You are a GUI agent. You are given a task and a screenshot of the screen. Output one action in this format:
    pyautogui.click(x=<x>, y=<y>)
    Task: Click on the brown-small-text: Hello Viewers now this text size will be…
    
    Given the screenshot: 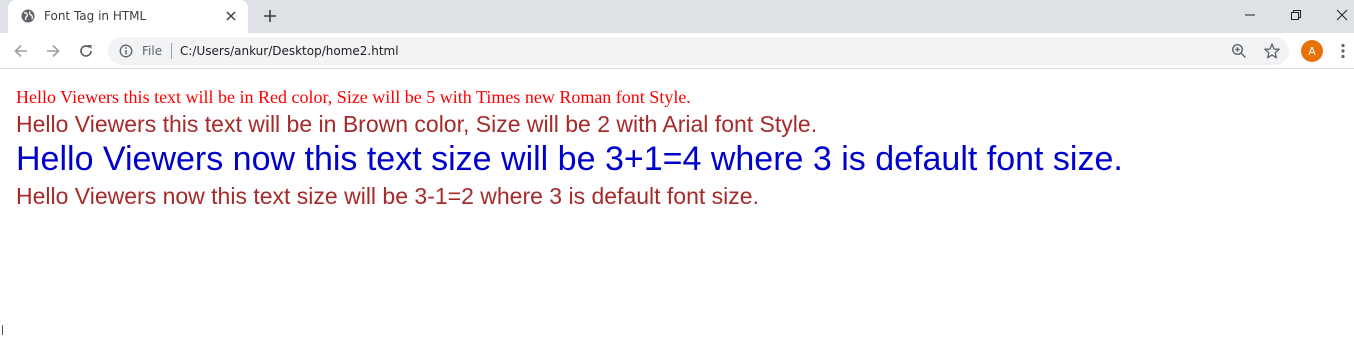 What is the action you would take?
    pyautogui.click(x=387, y=196)
    